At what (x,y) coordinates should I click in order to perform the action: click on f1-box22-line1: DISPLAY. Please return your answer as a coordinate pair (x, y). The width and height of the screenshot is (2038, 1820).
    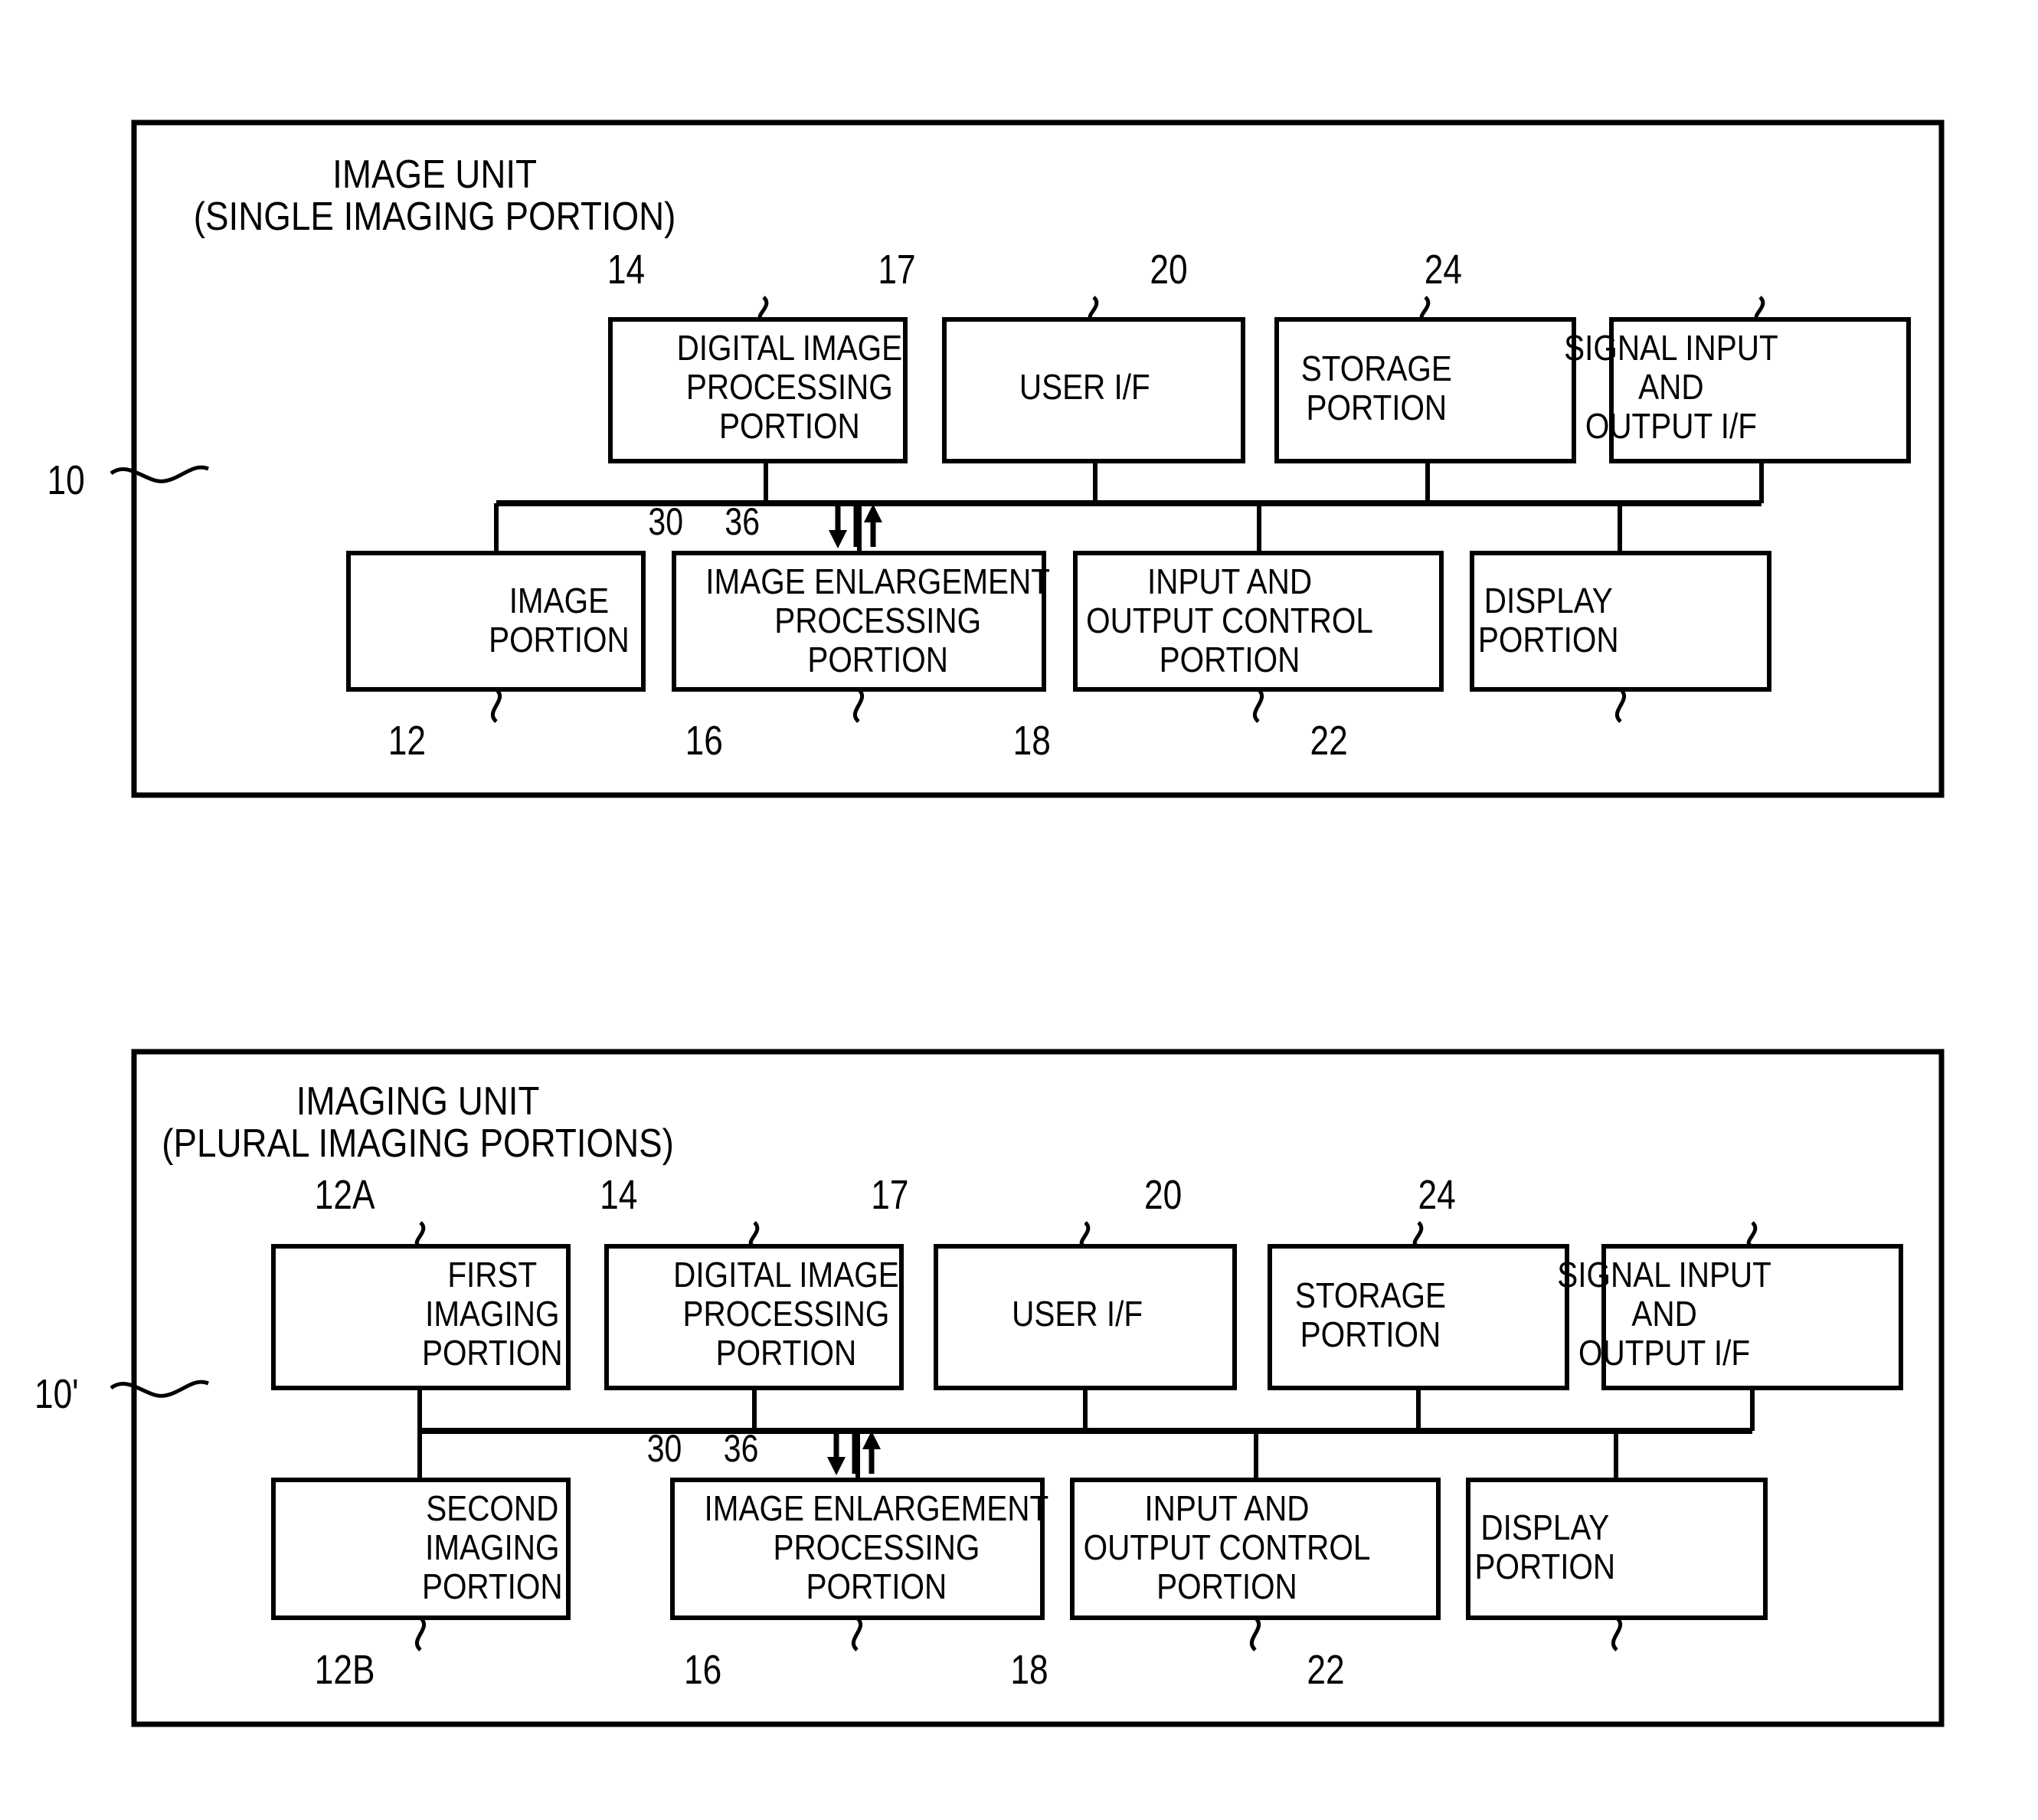
    Looking at the image, I should click on (1548, 601).